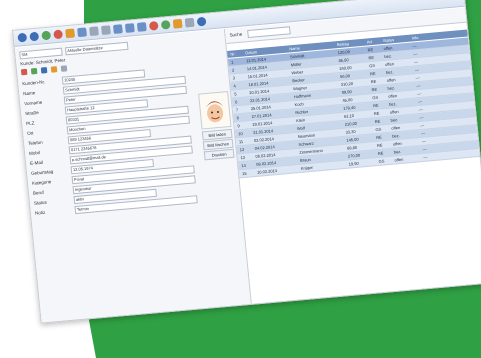  Describe the element at coordinates (94, 31) in the screenshot. I see `save-icon` at that location.